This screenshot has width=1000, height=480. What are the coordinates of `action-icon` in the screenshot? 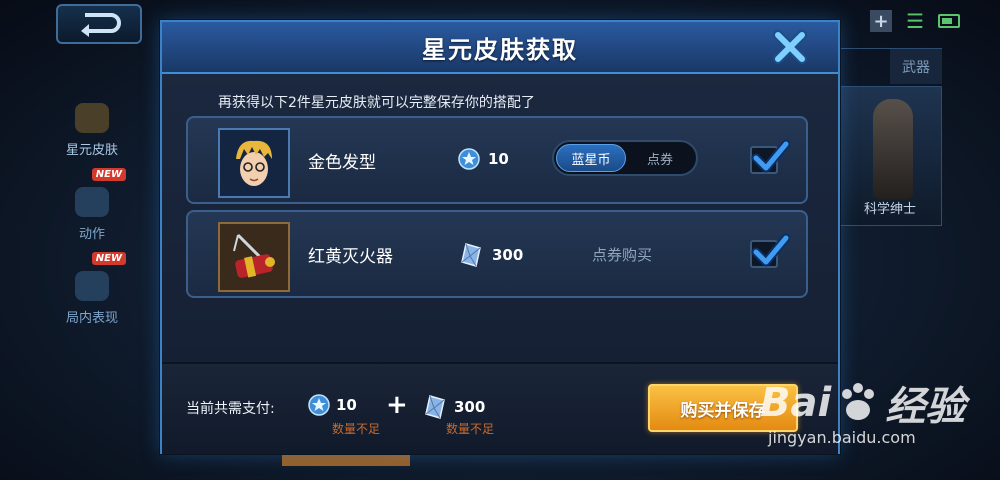 It's located at (92, 202).